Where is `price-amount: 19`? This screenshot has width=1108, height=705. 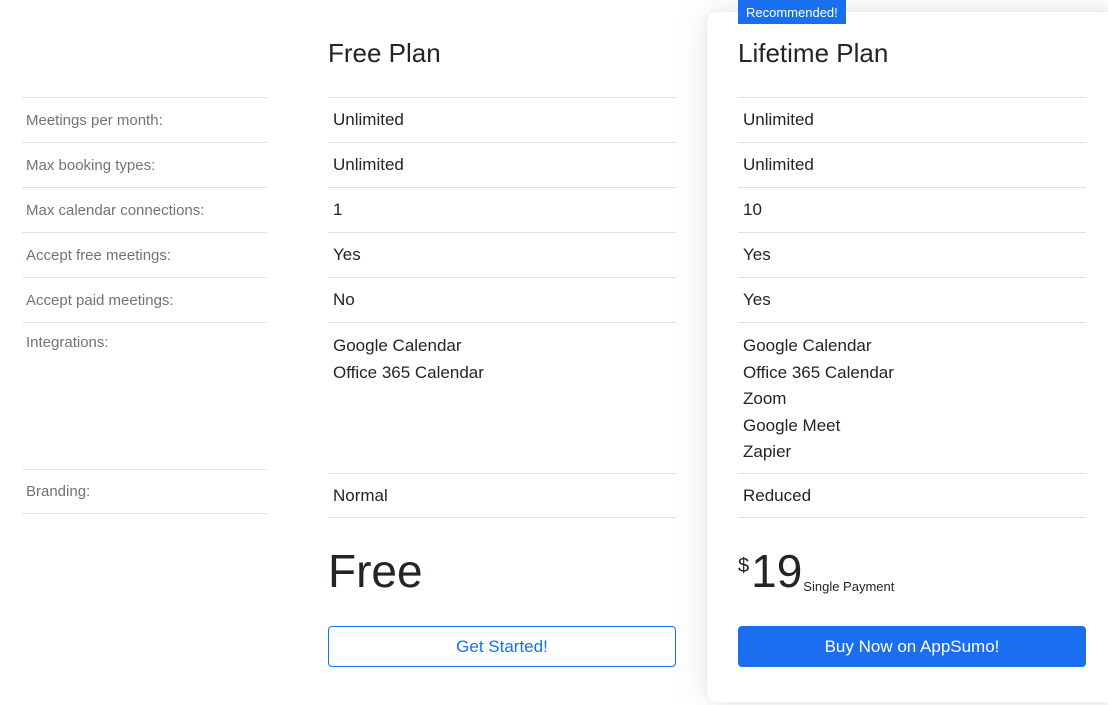
price-amount: 19 is located at coordinates (777, 571).